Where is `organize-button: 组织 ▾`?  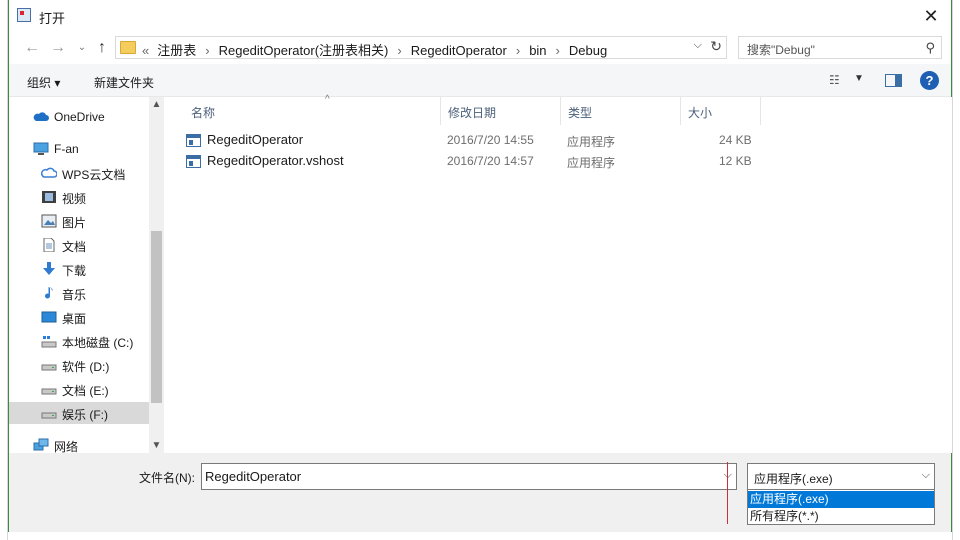
organize-button: 组织 ▾ is located at coordinates (43, 82).